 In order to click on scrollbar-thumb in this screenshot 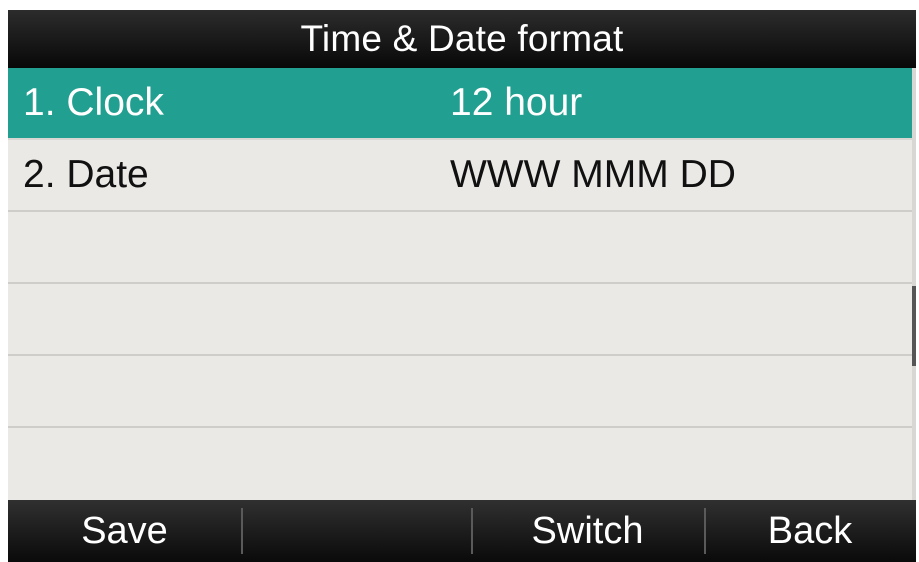, I will do `click(914, 326)`.